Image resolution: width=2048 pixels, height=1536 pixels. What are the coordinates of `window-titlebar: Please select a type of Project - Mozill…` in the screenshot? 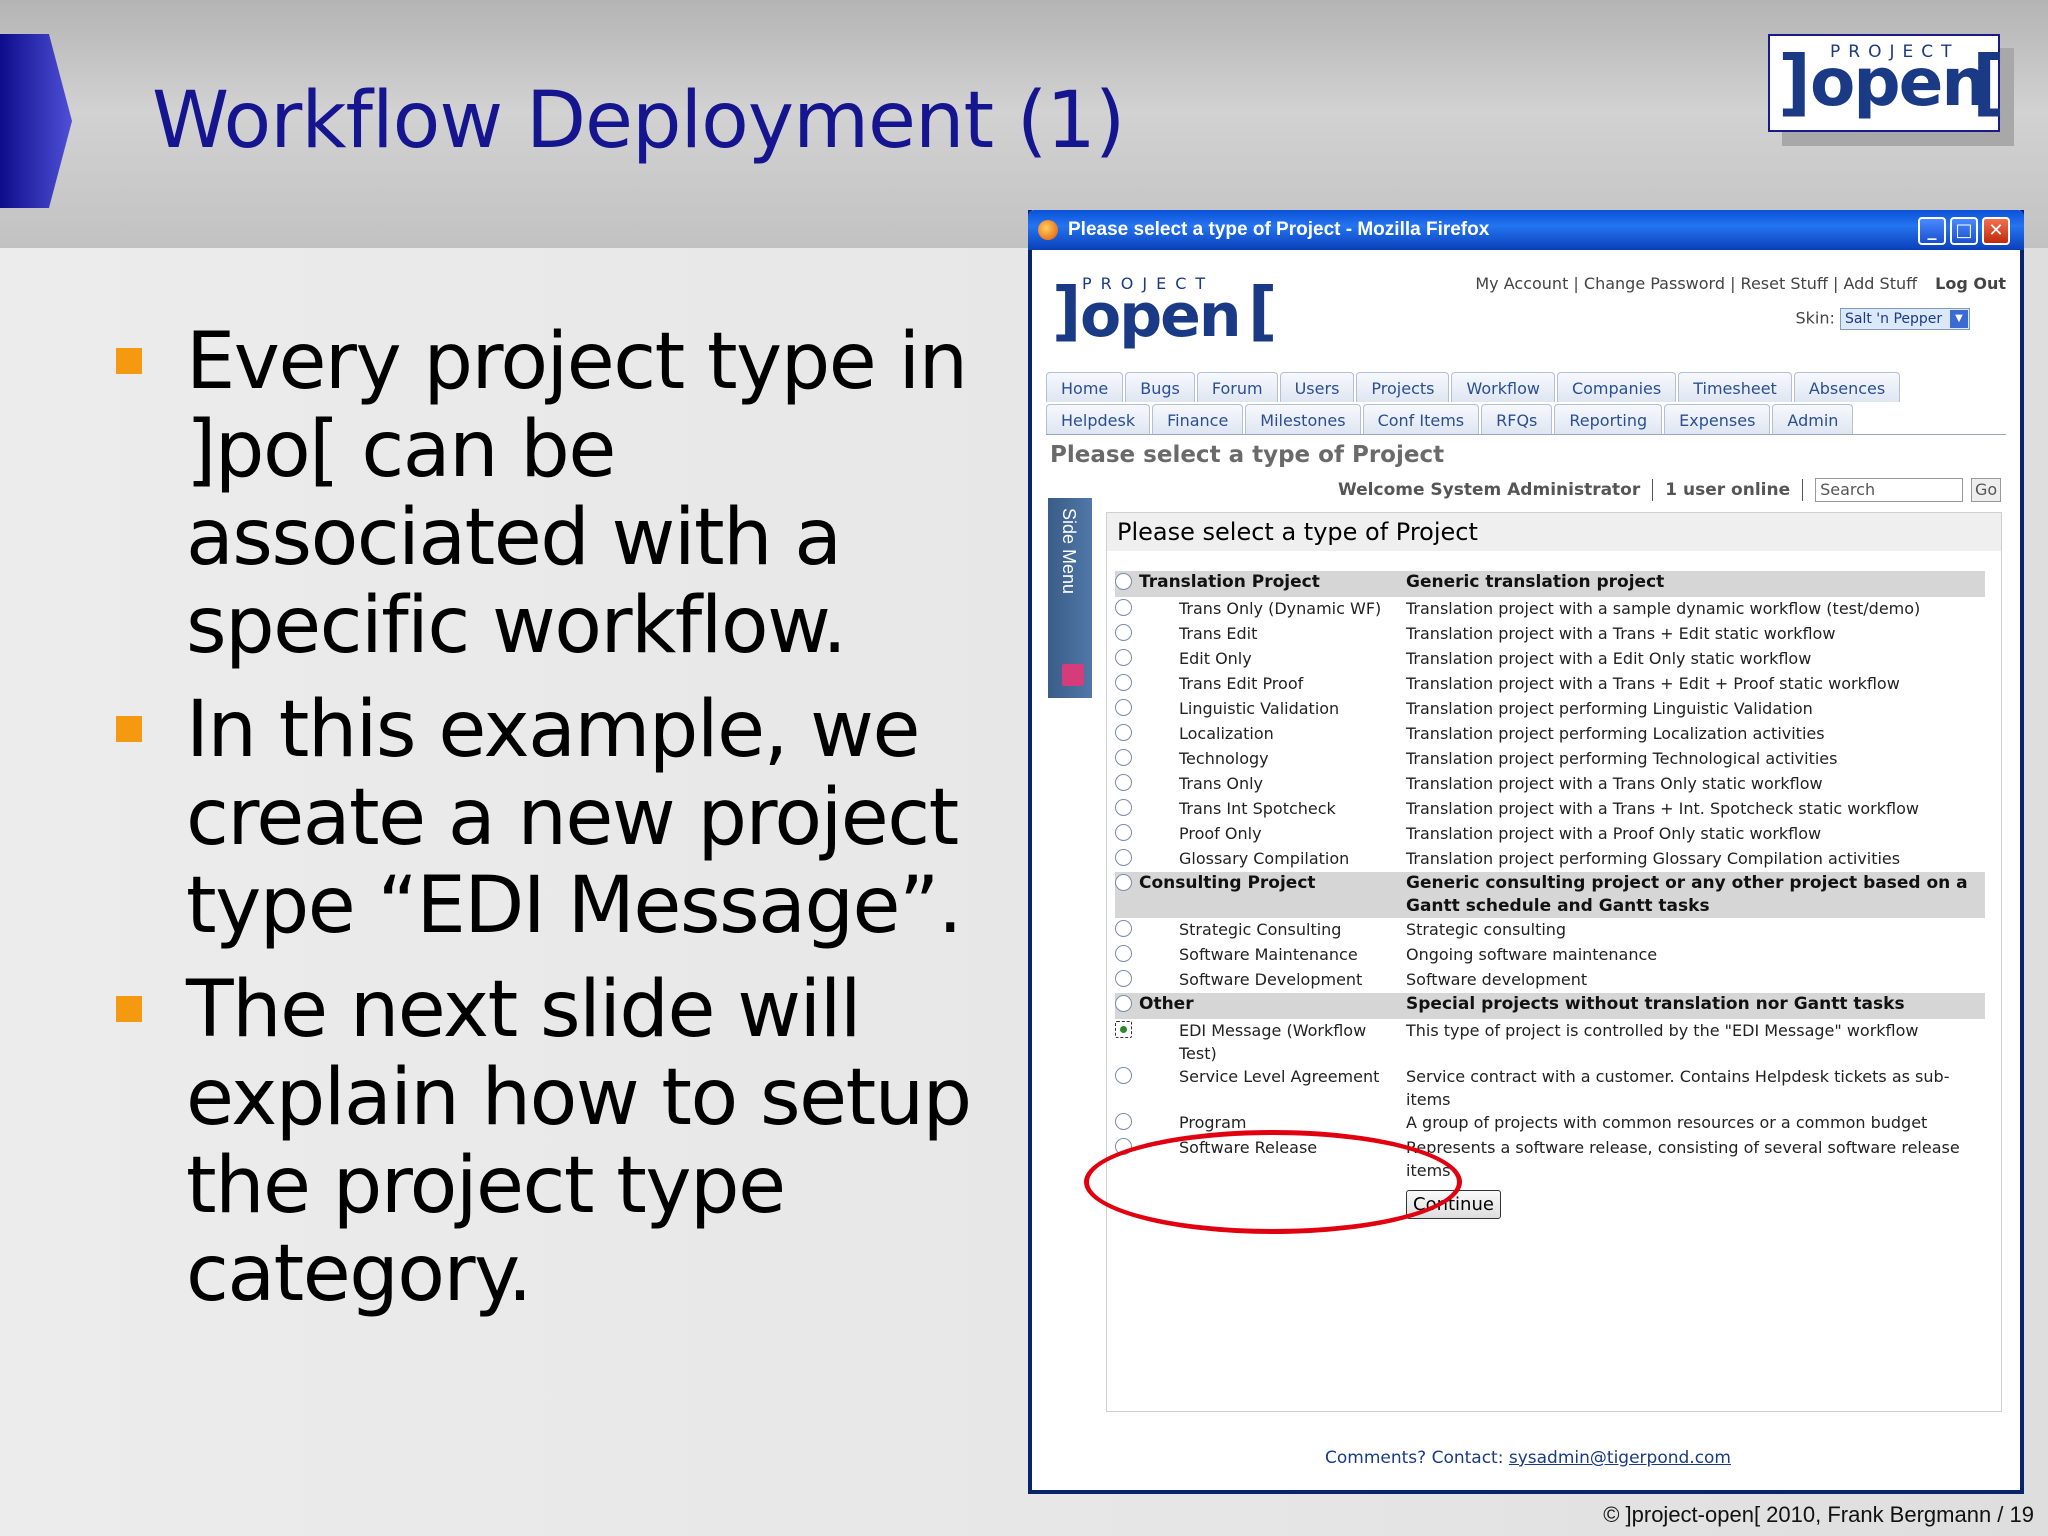 It's located at (1526, 230).